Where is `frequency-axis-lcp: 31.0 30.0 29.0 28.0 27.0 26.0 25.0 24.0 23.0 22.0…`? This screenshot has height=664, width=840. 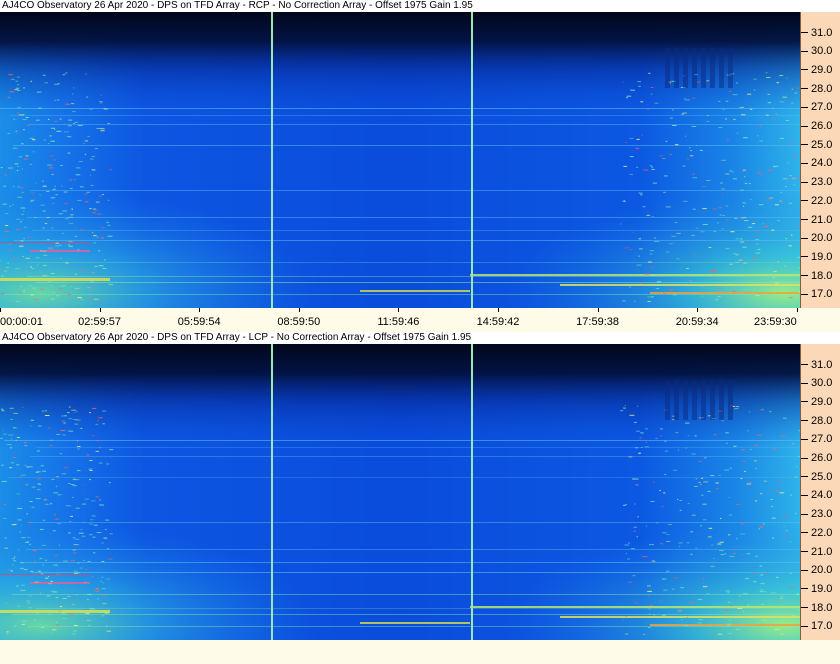
frequency-axis-lcp: 31.0 30.0 29.0 28.0 27.0 26.0 25.0 24.0 23.0 22.0… is located at coordinates (820, 492).